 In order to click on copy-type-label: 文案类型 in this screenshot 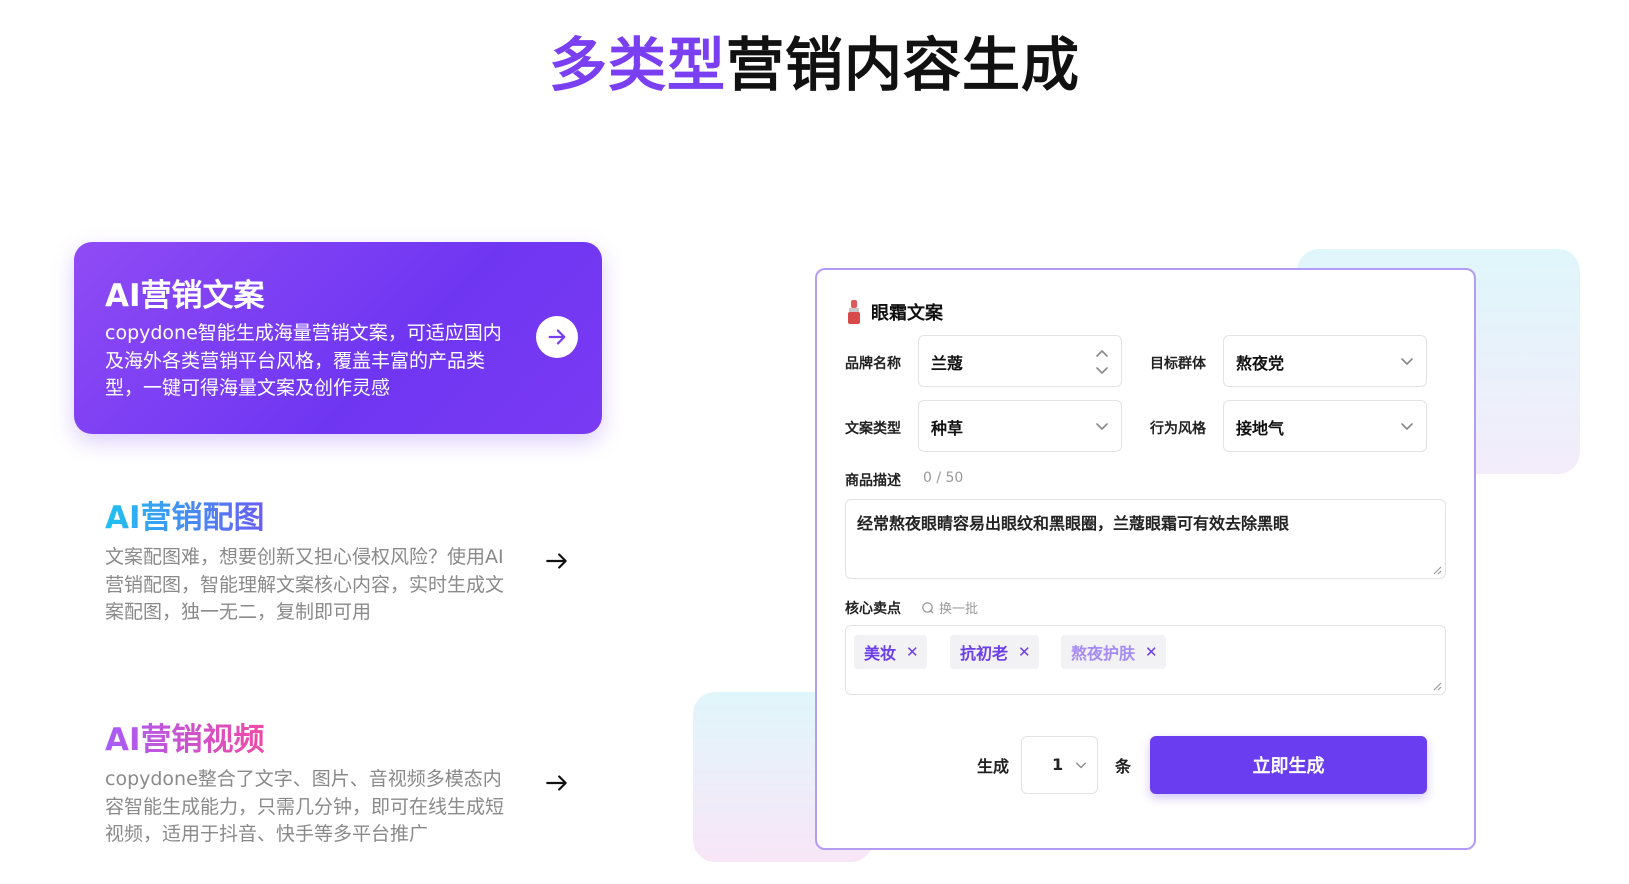, I will do `click(873, 429)`.